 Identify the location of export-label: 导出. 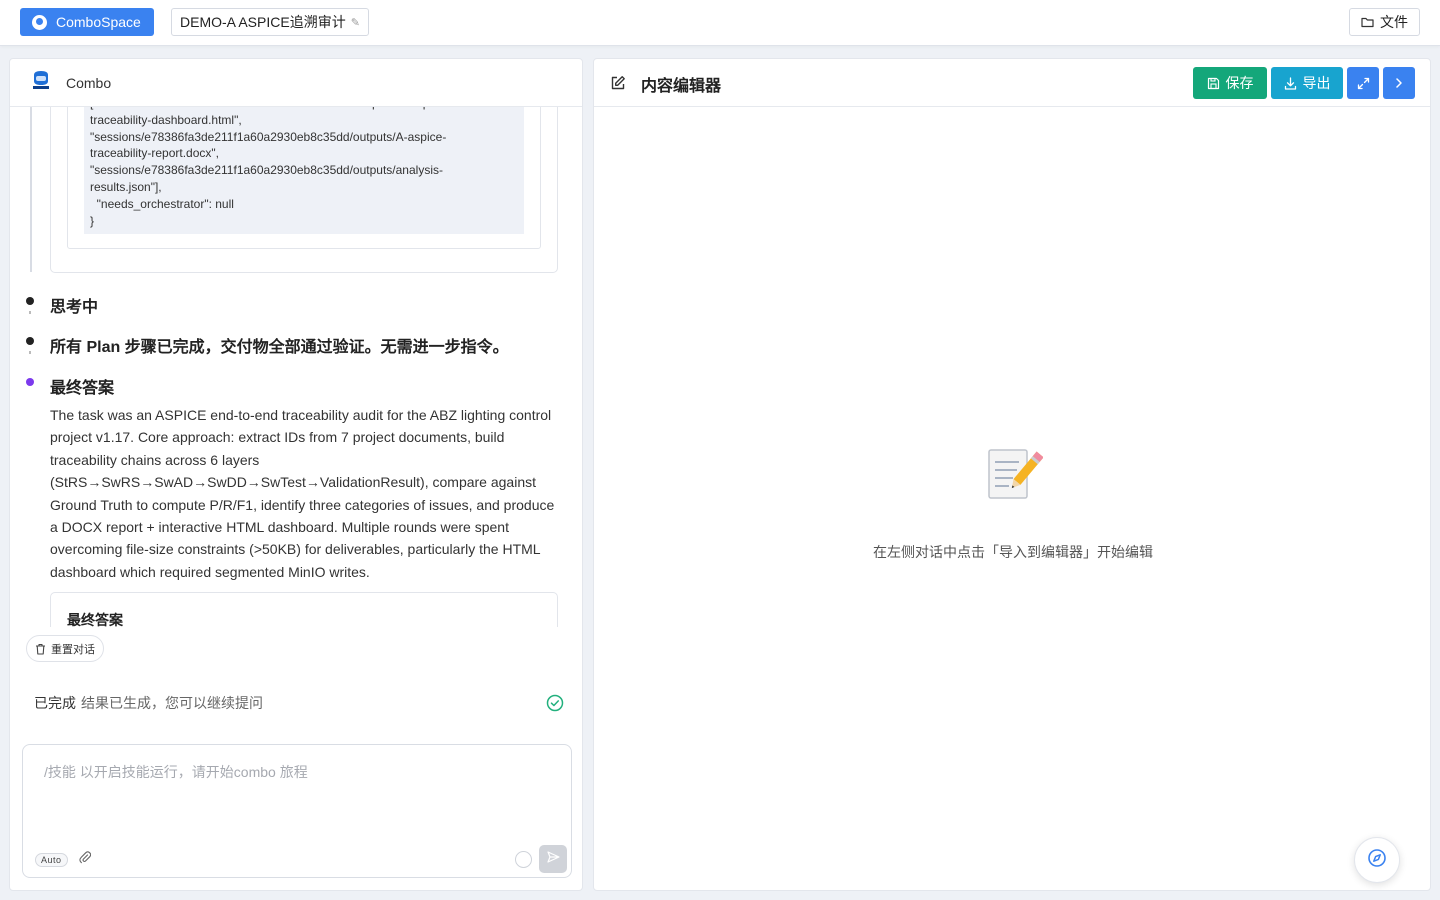
(1316, 83).